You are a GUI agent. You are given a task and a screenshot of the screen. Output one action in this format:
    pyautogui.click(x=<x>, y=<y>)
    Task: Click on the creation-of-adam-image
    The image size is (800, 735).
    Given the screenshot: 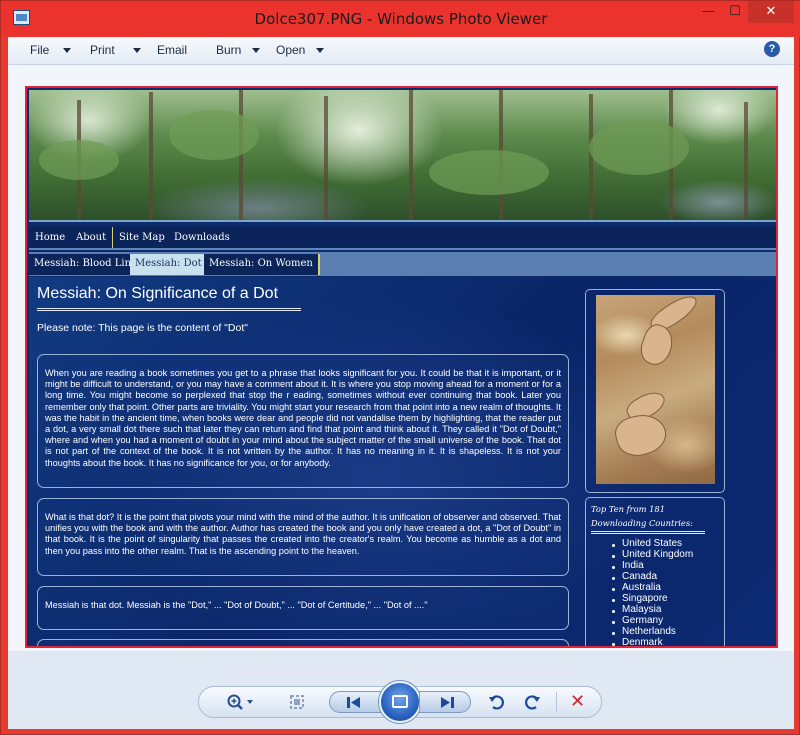 What is the action you would take?
    pyautogui.click(x=655, y=389)
    